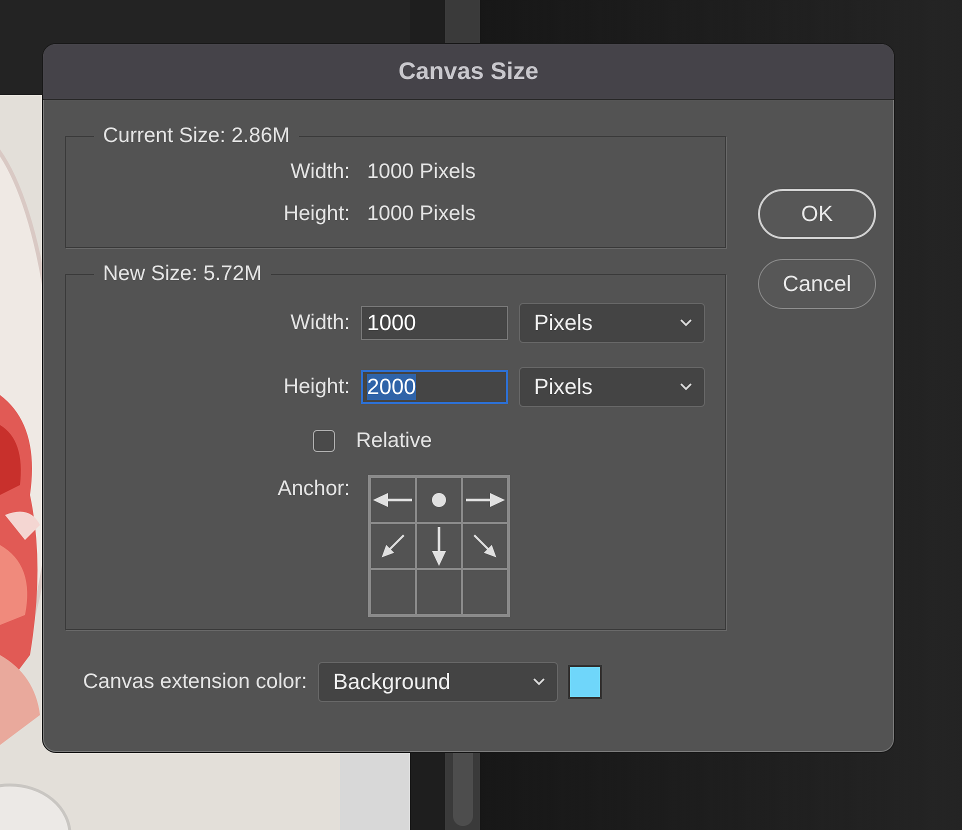 The image size is (962, 830). What do you see at coordinates (438, 682) in the screenshot?
I see `color-dropdown: Background` at bounding box center [438, 682].